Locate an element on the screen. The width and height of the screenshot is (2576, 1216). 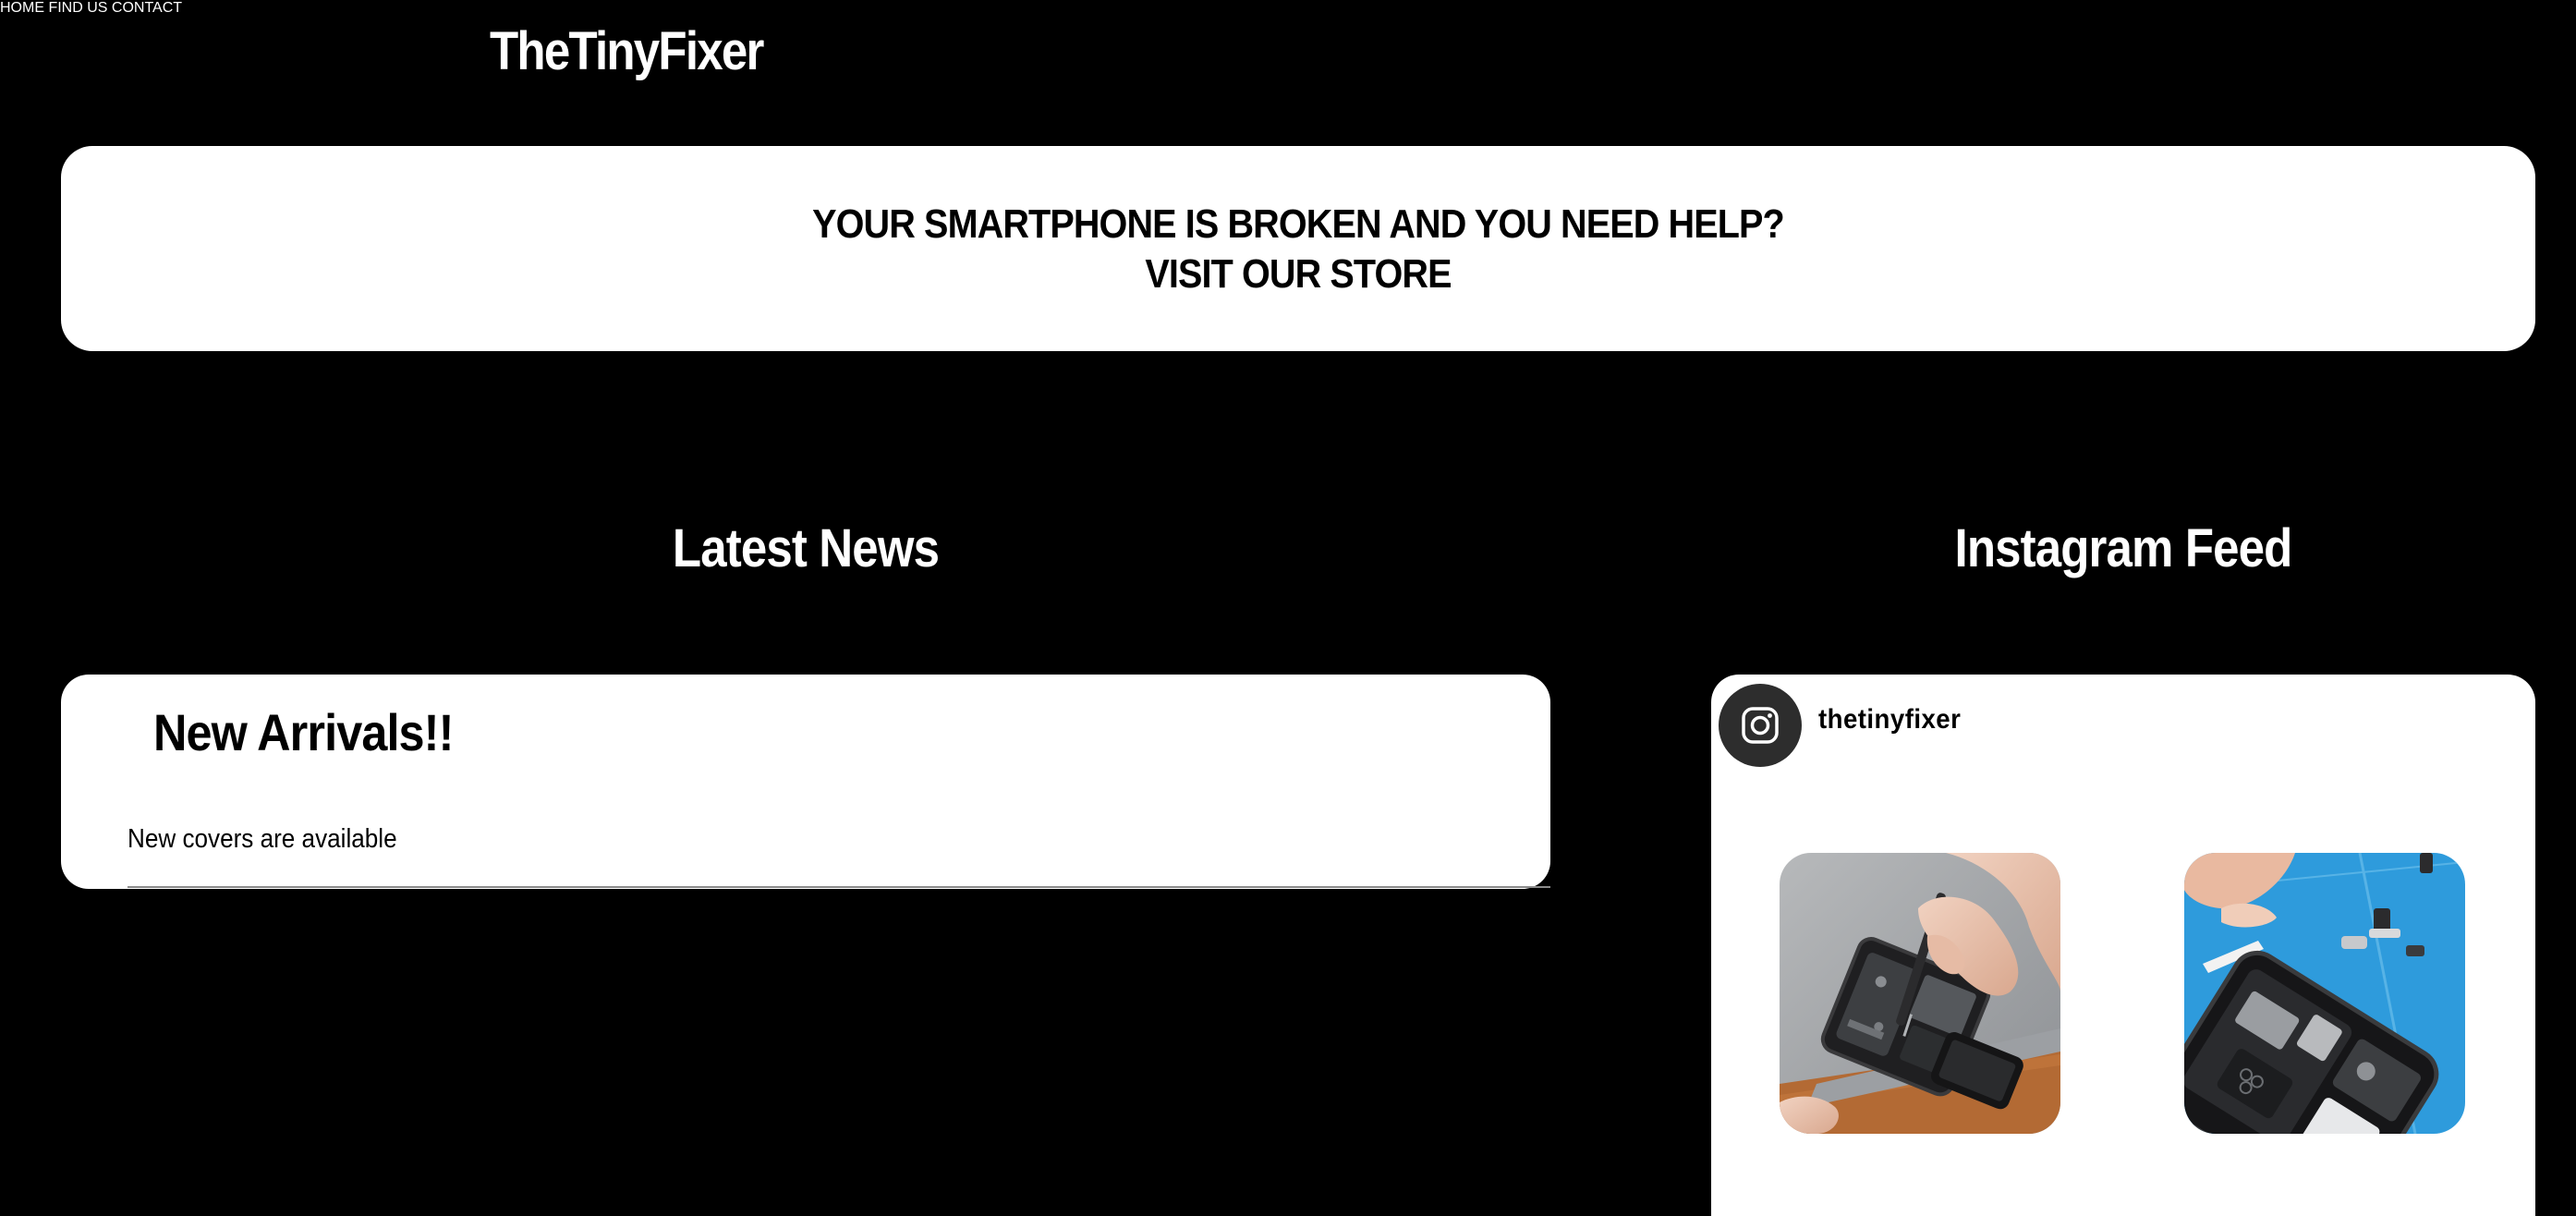
instagram-icon is located at coordinates (1760, 725).